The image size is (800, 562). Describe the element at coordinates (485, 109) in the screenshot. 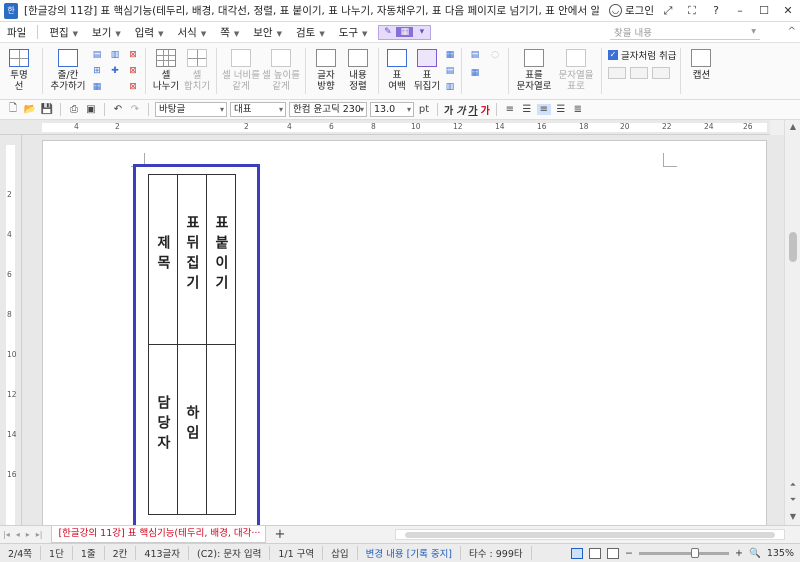

I see `font-color-button: 가` at that location.